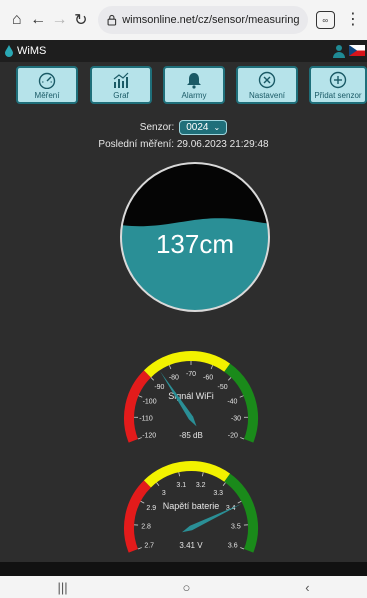  What do you see at coordinates (146, 418) in the screenshot?
I see `wifi-gauge-tick-label: -110` at bounding box center [146, 418].